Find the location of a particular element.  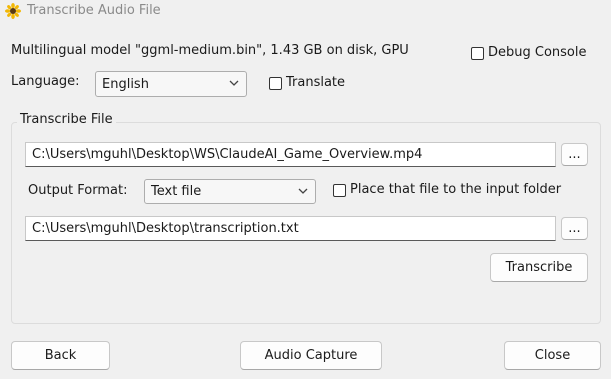

place-in-input-folder-label: Place that file to the input folder is located at coordinates (456, 189).